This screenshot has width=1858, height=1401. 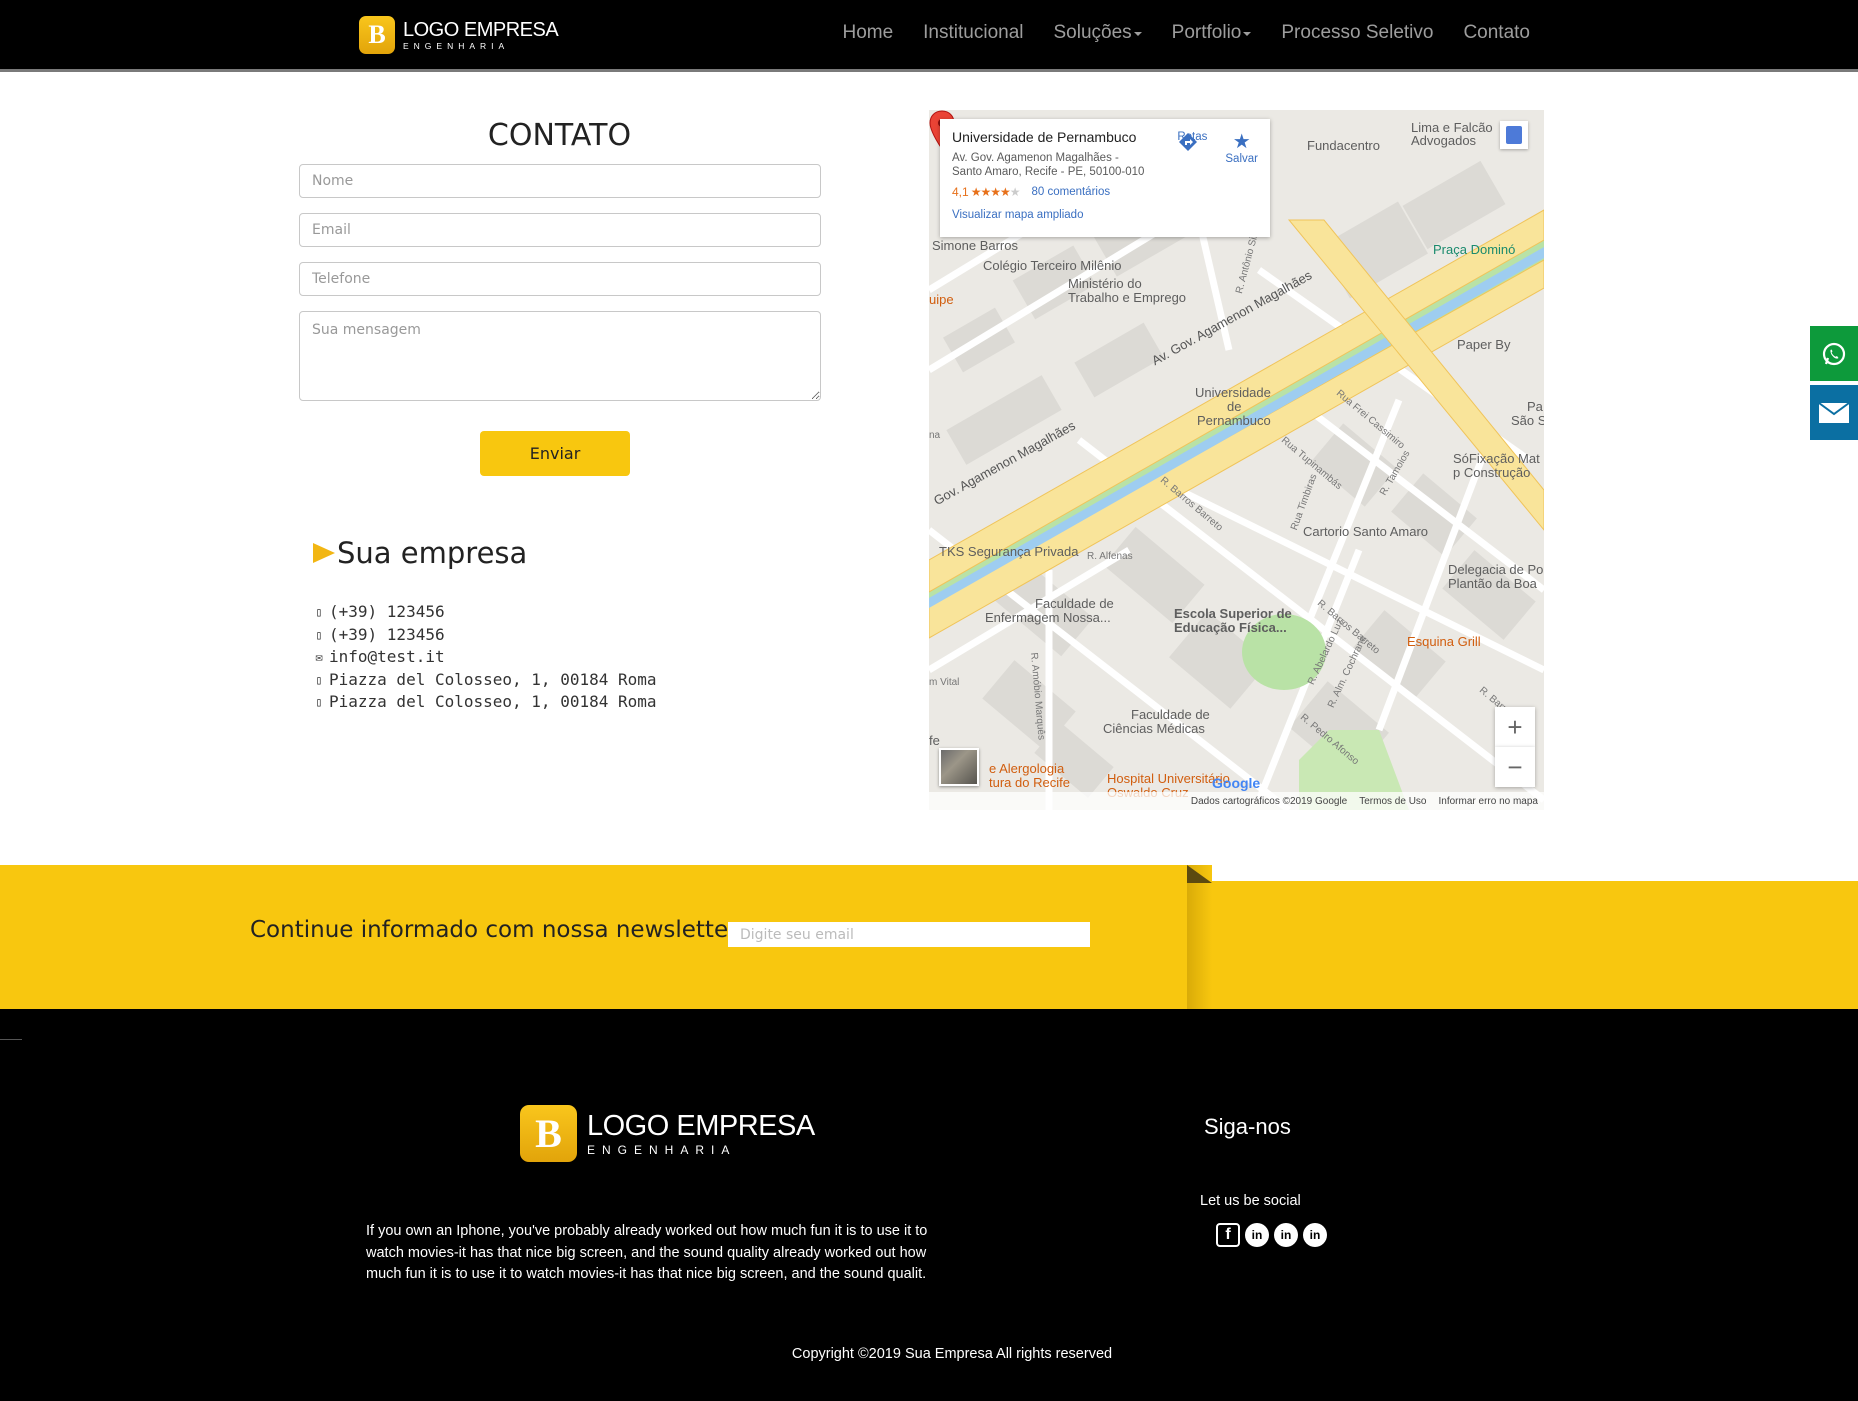 I want to click on email-button, so click(x=1834, y=412).